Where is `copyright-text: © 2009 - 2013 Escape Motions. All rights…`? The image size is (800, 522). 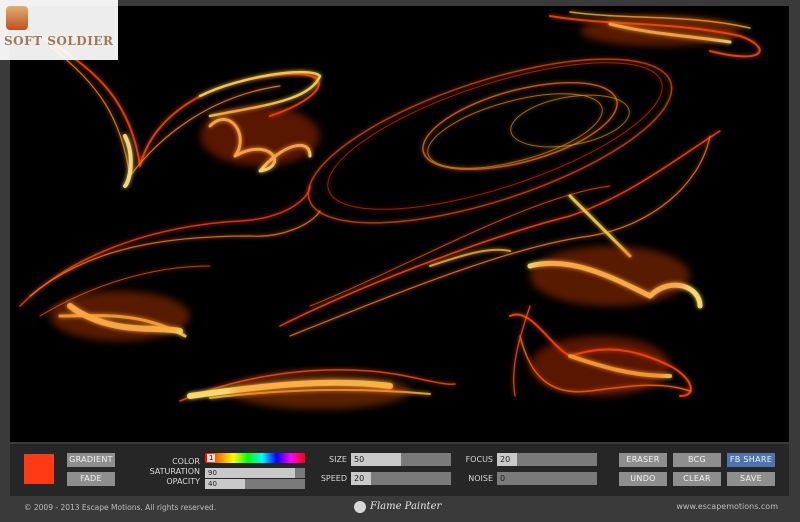 copyright-text: © 2009 - 2013 Escape Motions. All rights… is located at coordinates (120, 507).